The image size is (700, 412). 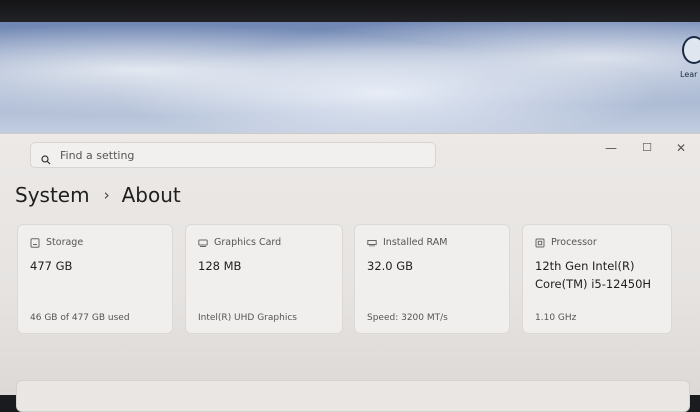 I want to click on maximize-button: ☐, so click(x=647, y=148).